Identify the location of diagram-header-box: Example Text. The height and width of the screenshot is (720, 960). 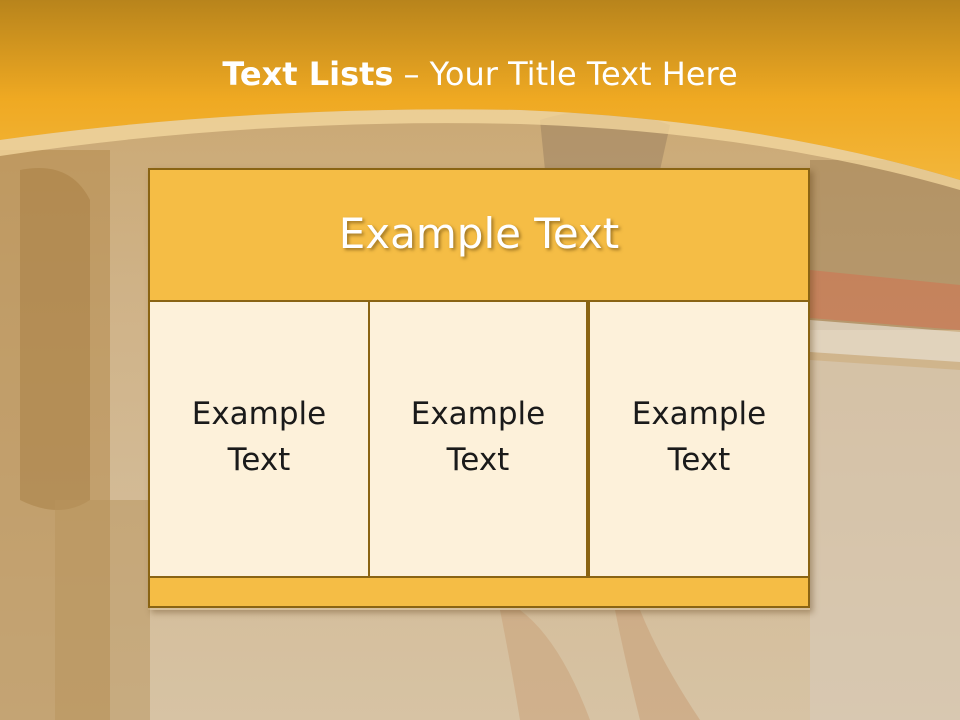
(479, 235).